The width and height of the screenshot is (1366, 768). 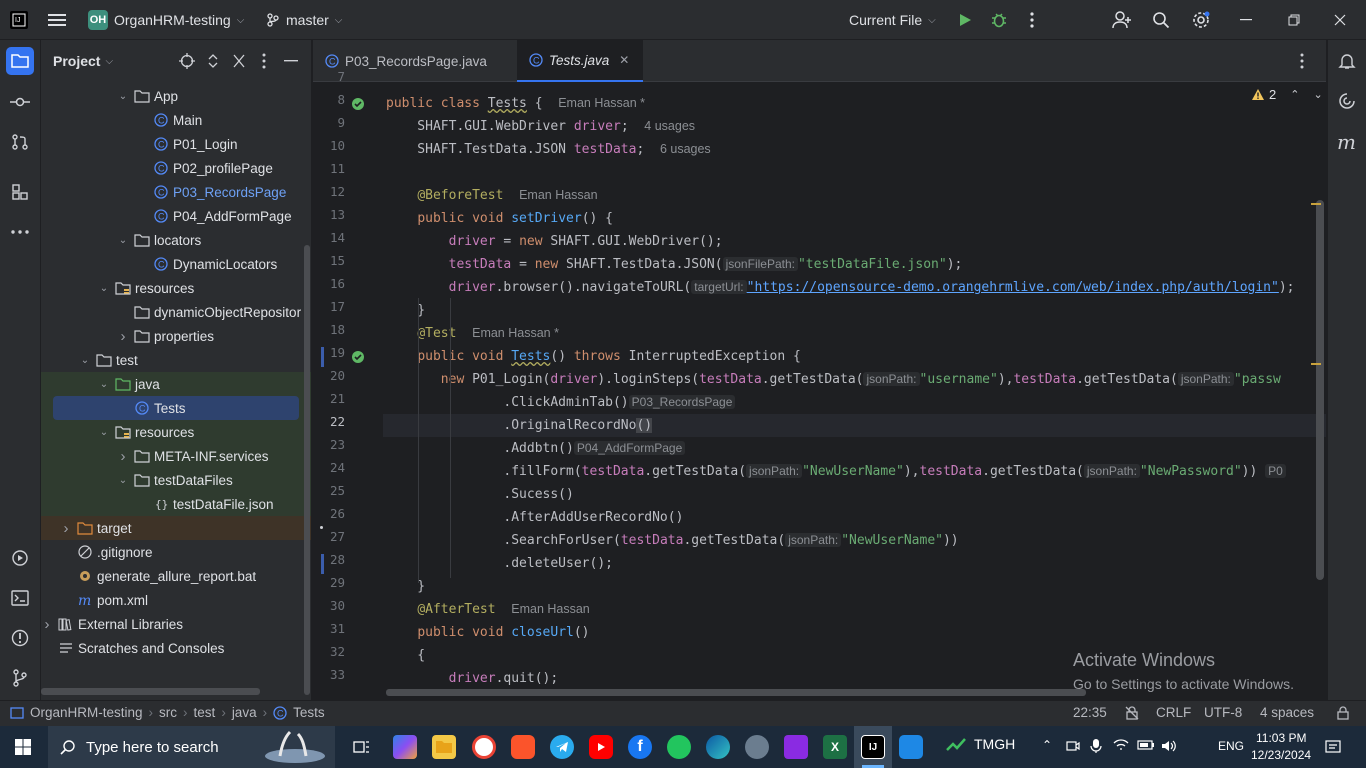 What do you see at coordinates (1281, 738) in the screenshot?
I see `clock-time: 11:03 PM` at bounding box center [1281, 738].